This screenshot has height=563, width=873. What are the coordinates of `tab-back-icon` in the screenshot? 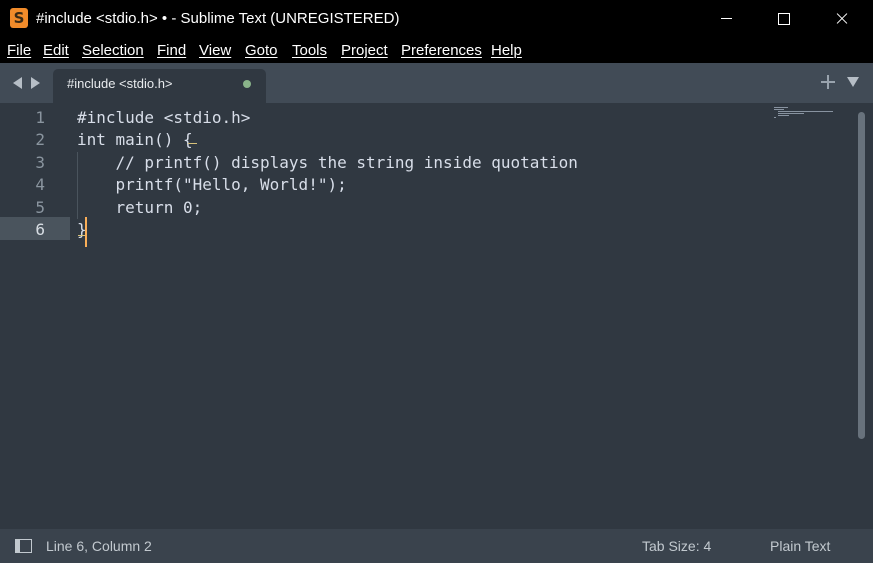 It's located at (17, 83).